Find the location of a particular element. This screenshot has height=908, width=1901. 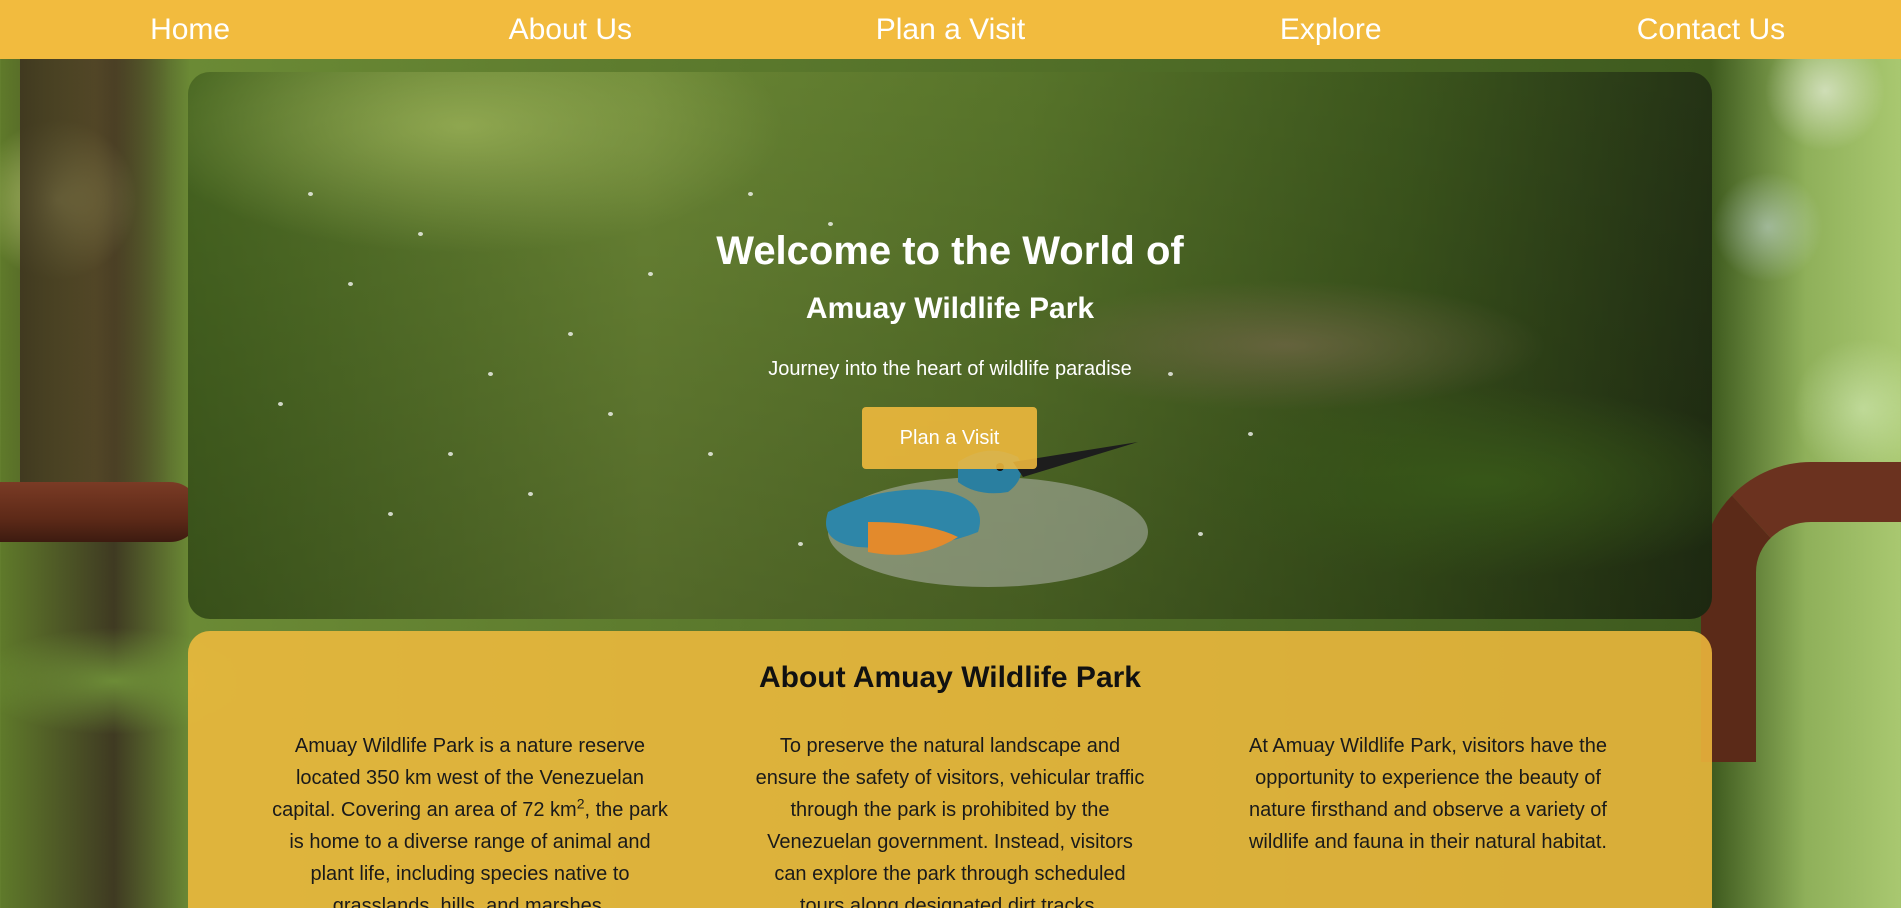

about-title: About Amuay Wildlife Park is located at coordinates (949, 677).